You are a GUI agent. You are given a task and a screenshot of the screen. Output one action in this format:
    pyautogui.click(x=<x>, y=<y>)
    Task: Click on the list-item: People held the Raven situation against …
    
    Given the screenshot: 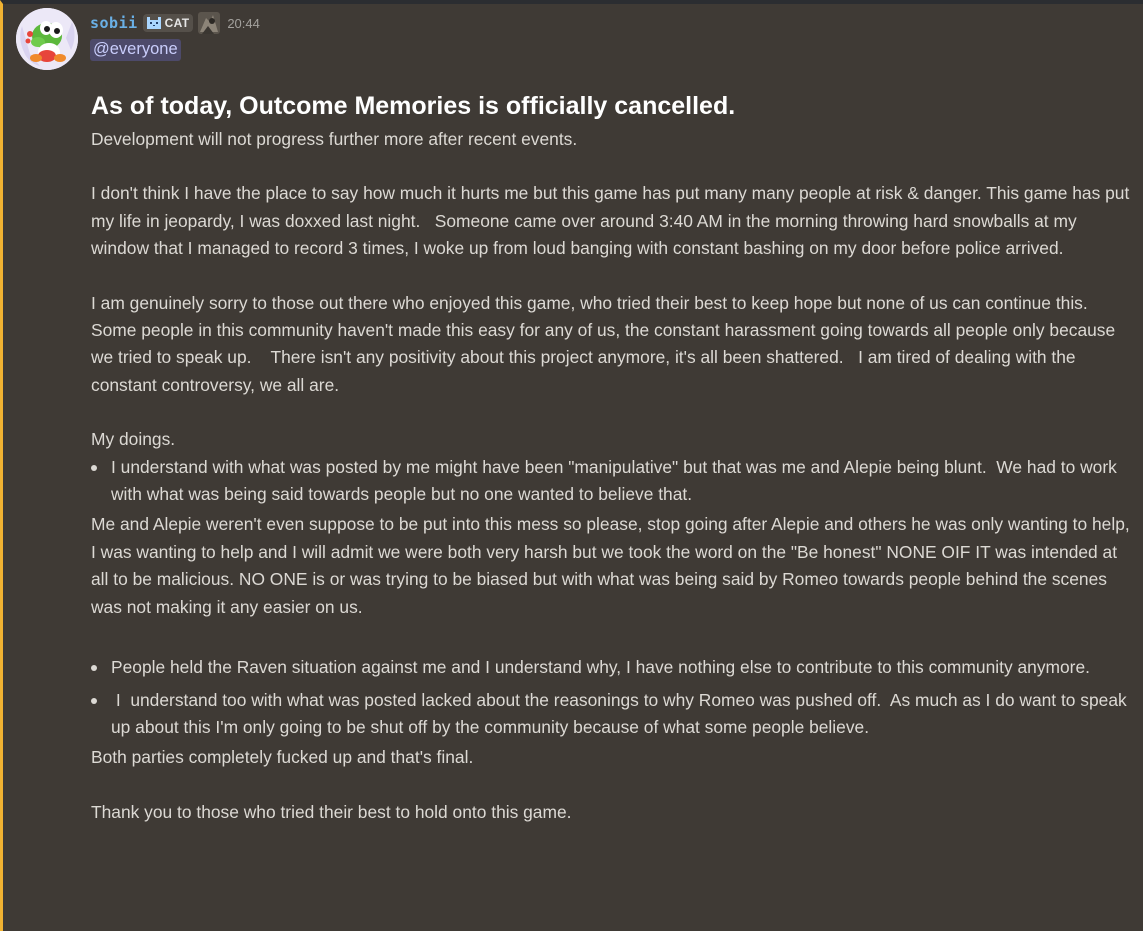 What is the action you would take?
    pyautogui.click(x=611, y=667)
    